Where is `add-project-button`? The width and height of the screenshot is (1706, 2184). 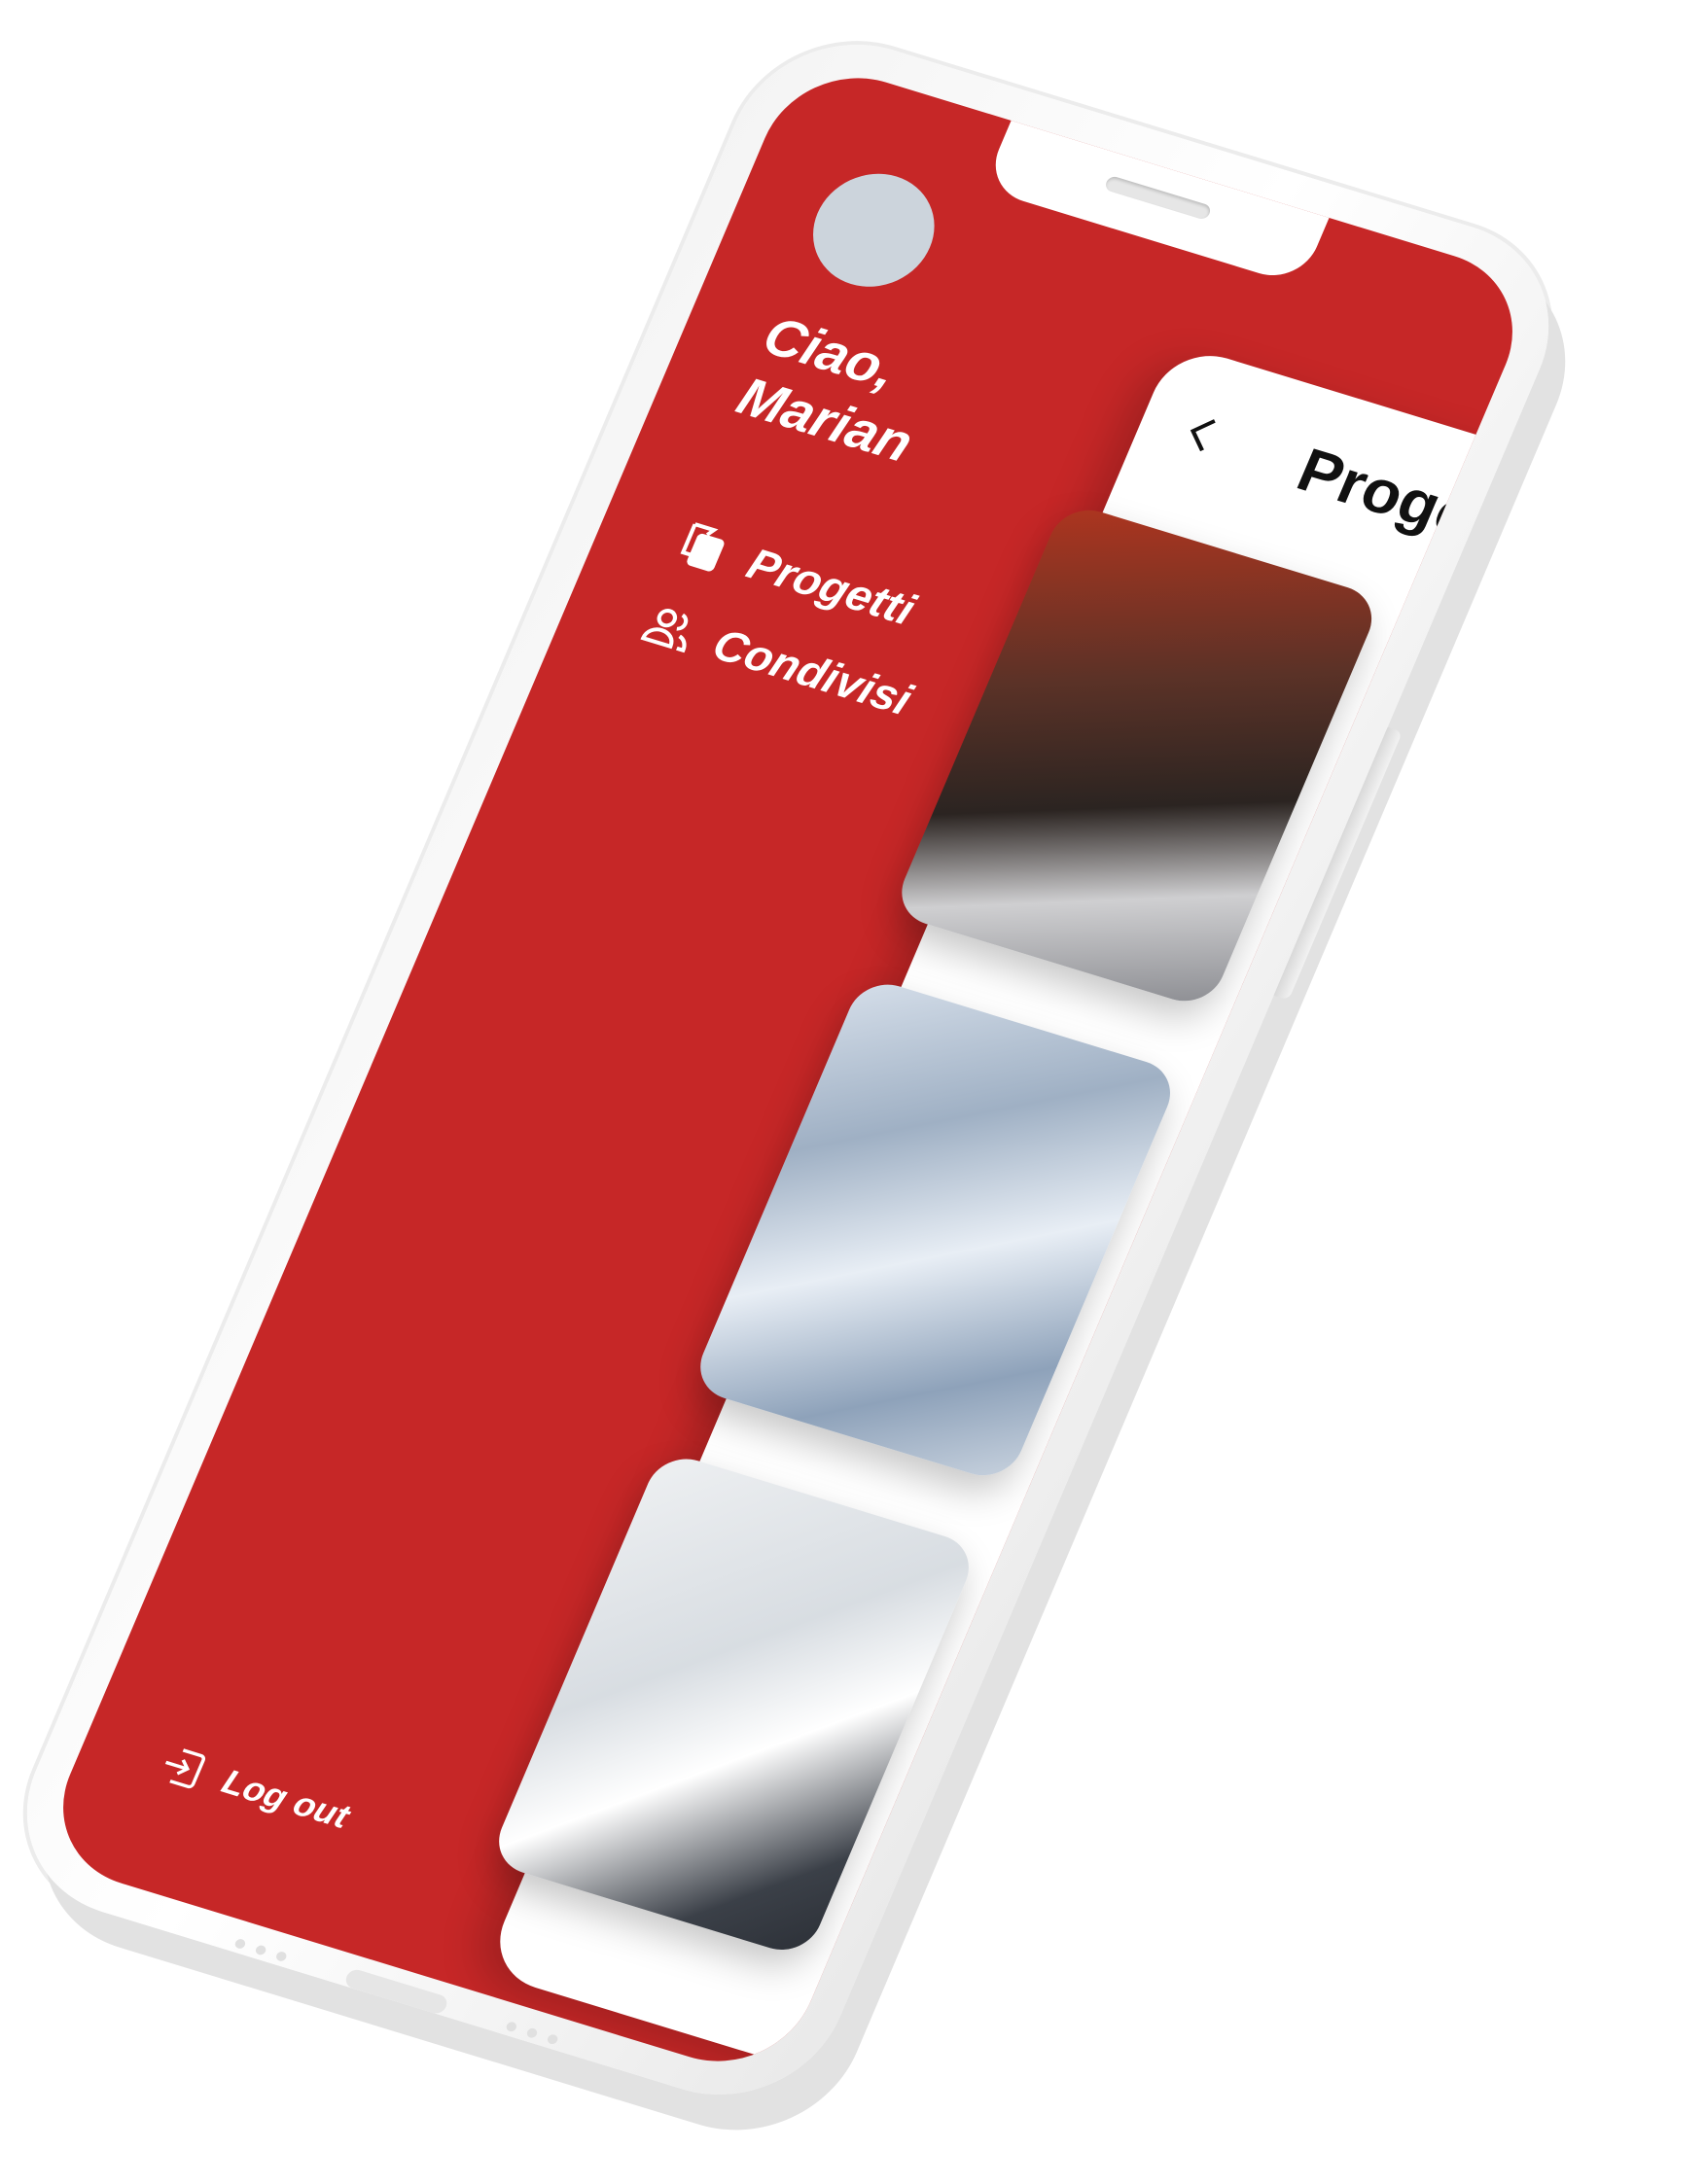 add-project-button is located at coordinates (959, 1995).